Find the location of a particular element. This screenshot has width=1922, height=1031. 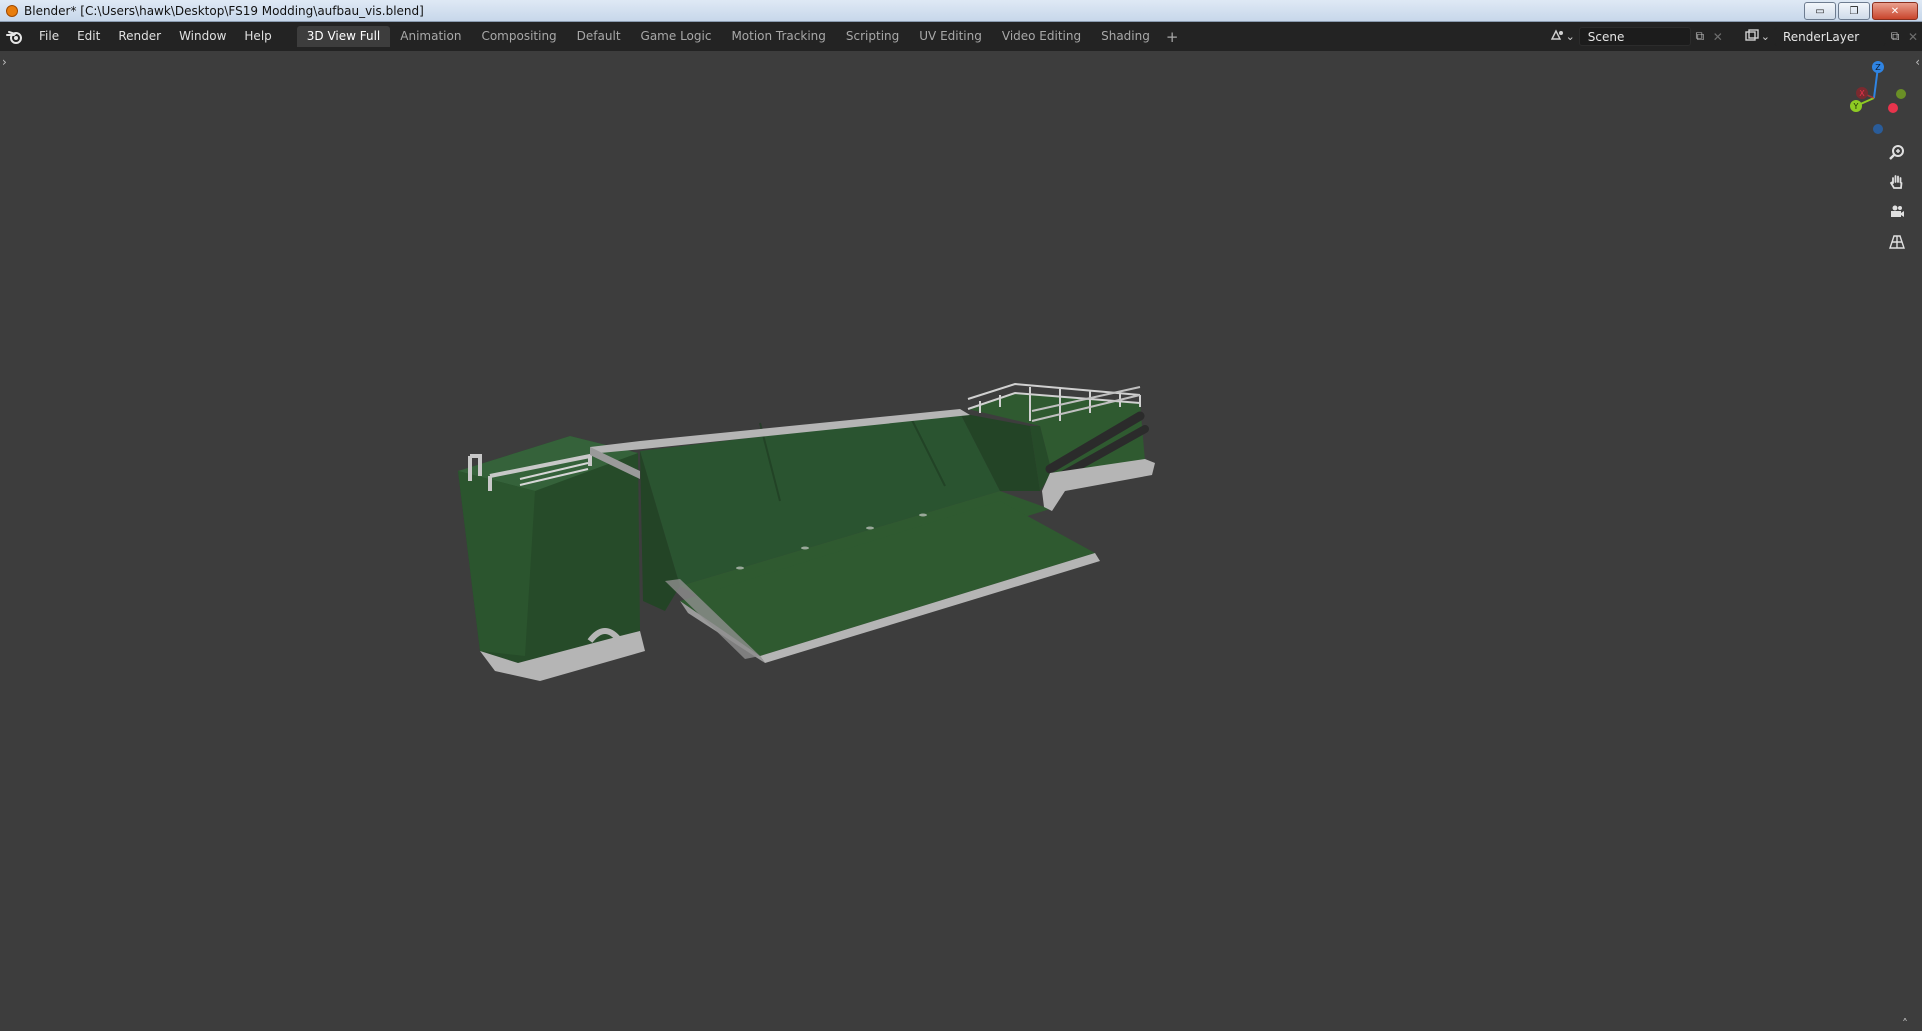

scene-name-field: Scene is located at coordinates (1634, 36).